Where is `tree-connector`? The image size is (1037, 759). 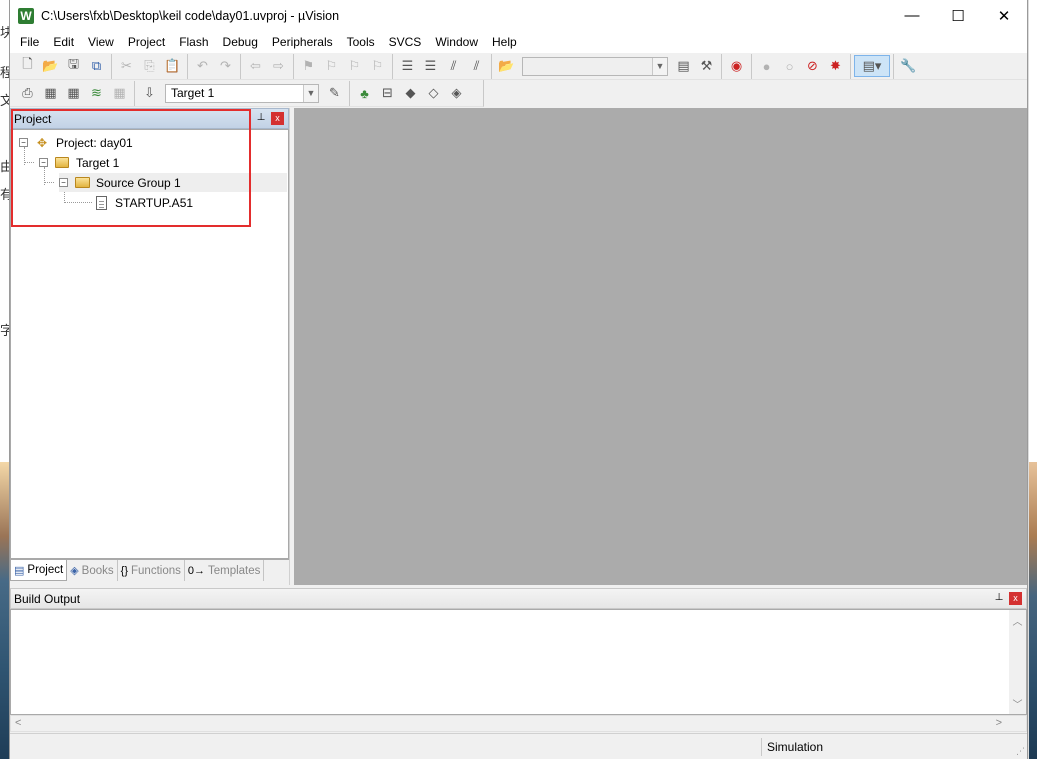 tree-connector is located at coordinates (29, 162).